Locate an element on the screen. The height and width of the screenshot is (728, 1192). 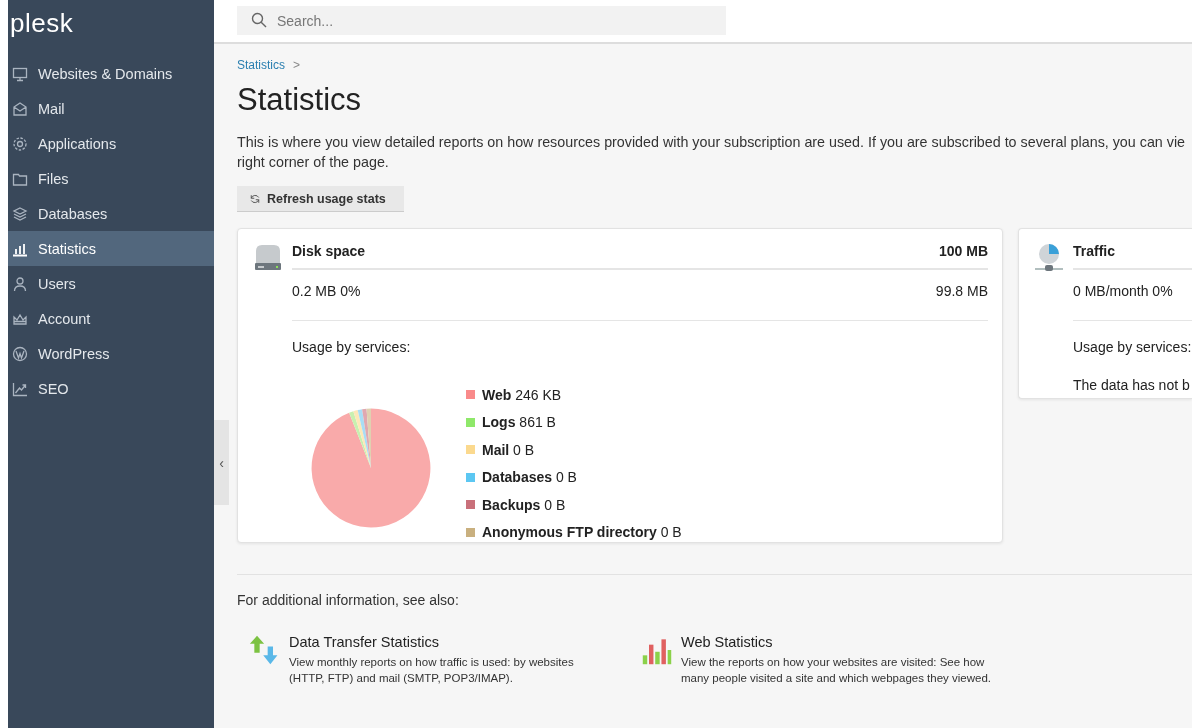
page-title: Statistics is located at coordinates (300, 100).